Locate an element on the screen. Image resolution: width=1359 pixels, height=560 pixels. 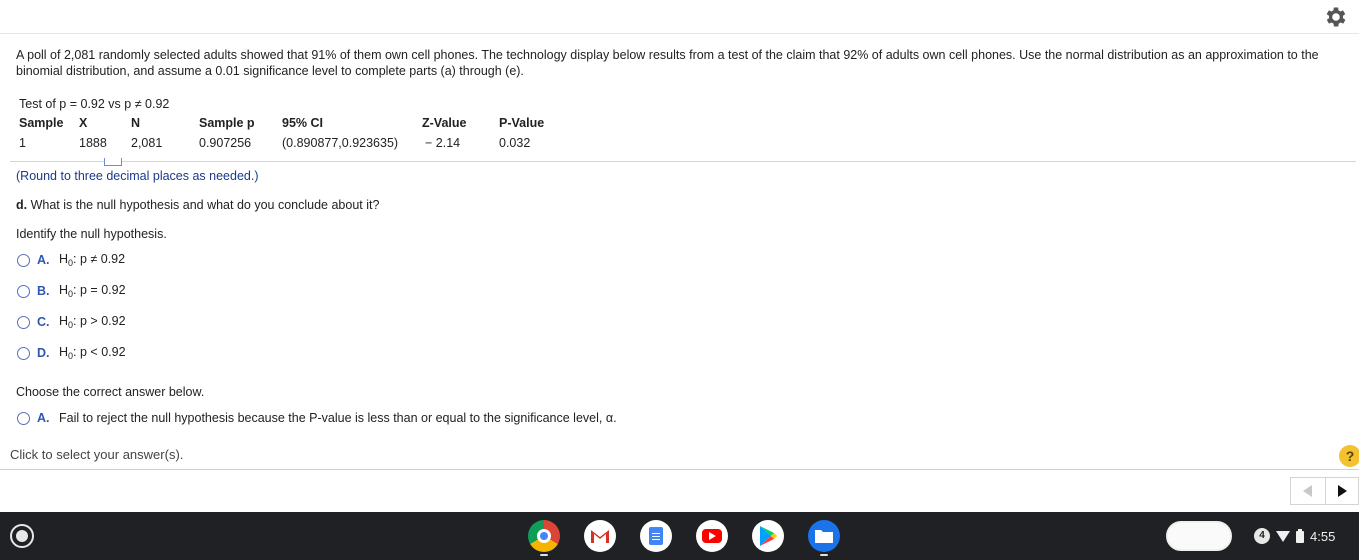
notification-count: 4 is located at coordinates (1262, 536).